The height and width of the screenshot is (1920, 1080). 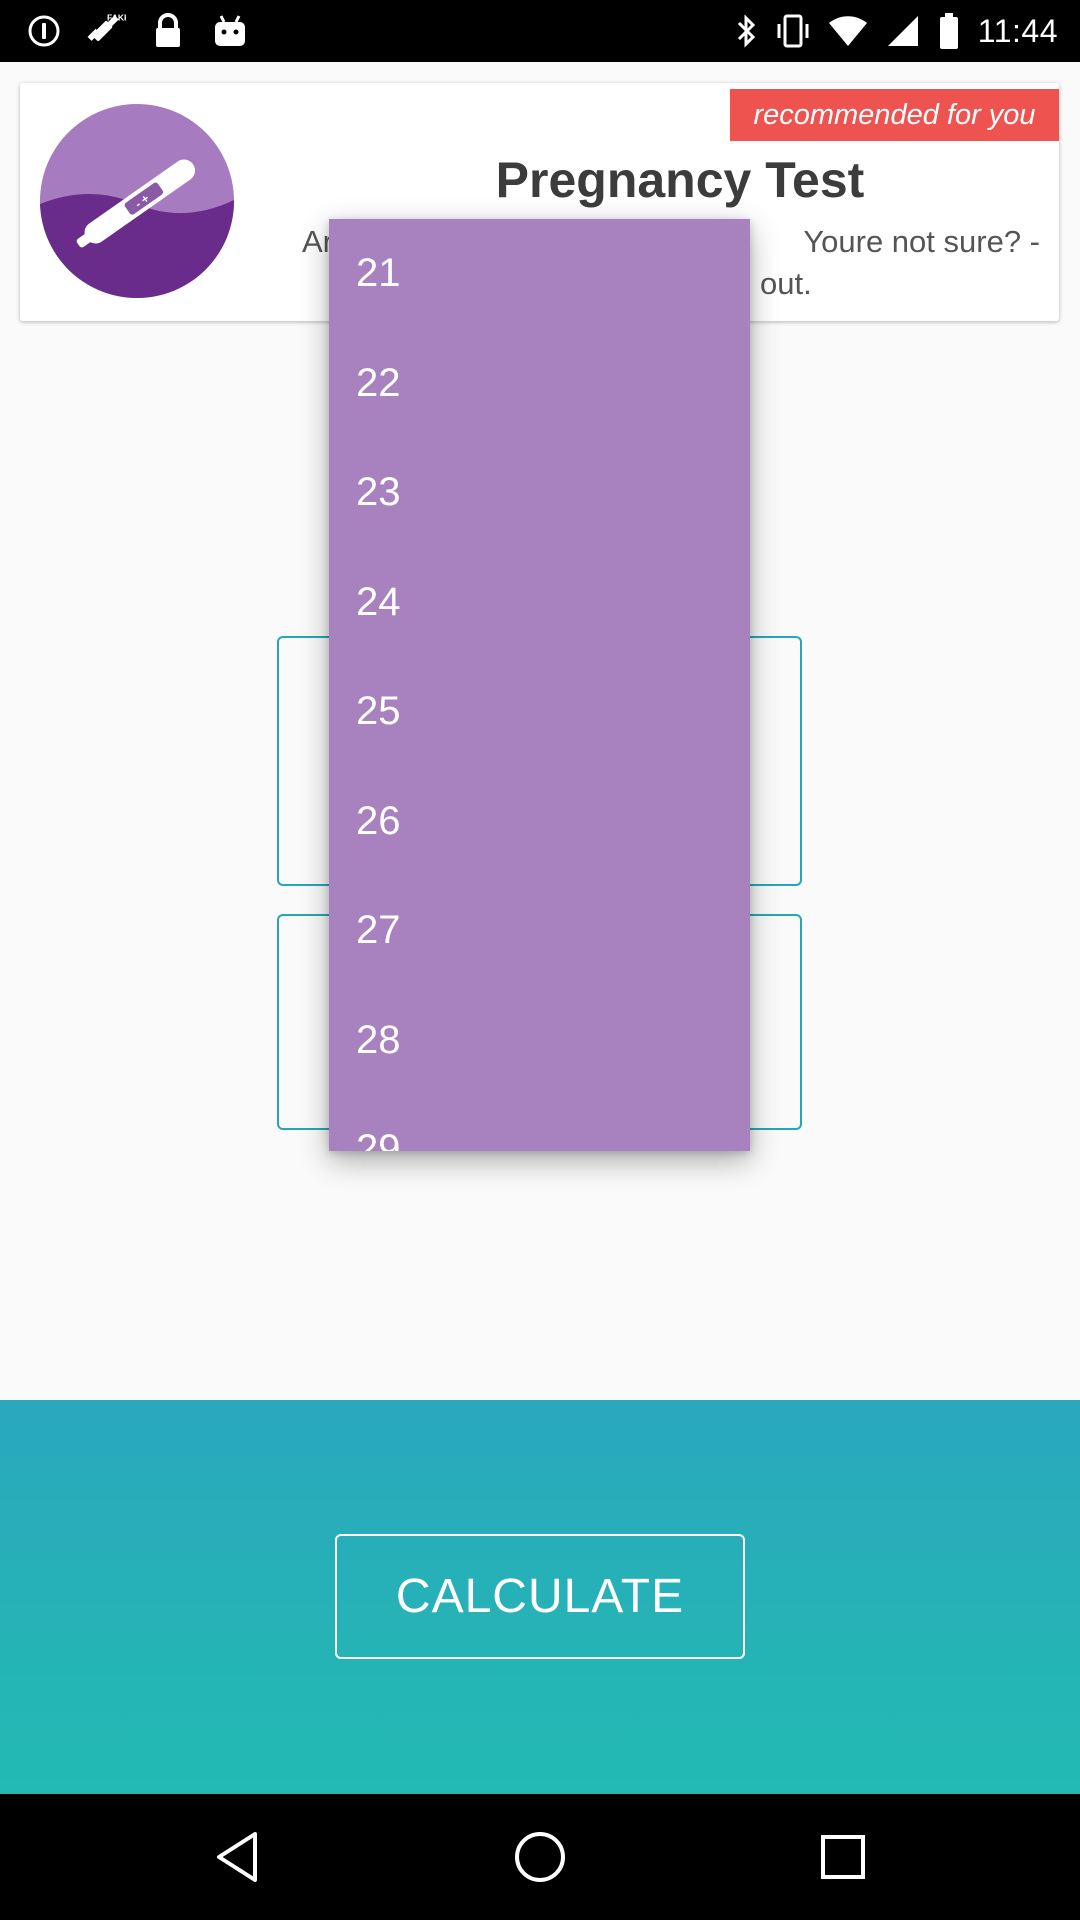 I want to click on back-icon, so click(x=237, y=1857).